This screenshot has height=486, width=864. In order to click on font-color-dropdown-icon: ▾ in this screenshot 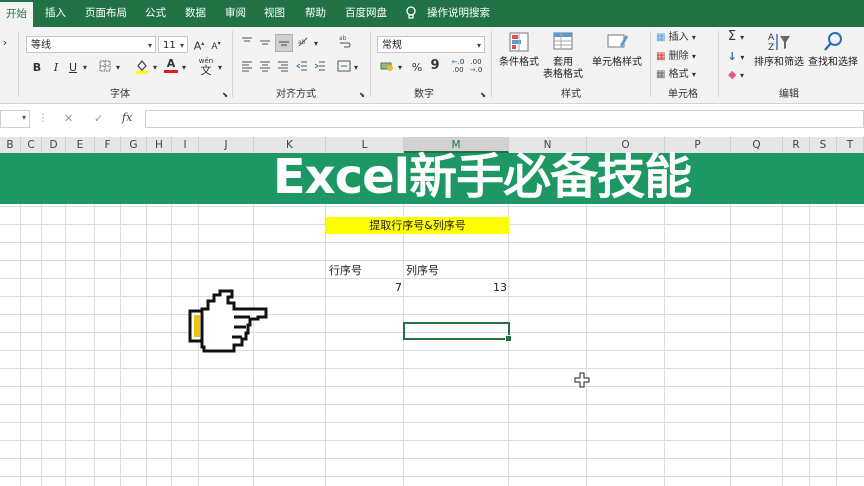, I will do `click(184, 68)`.